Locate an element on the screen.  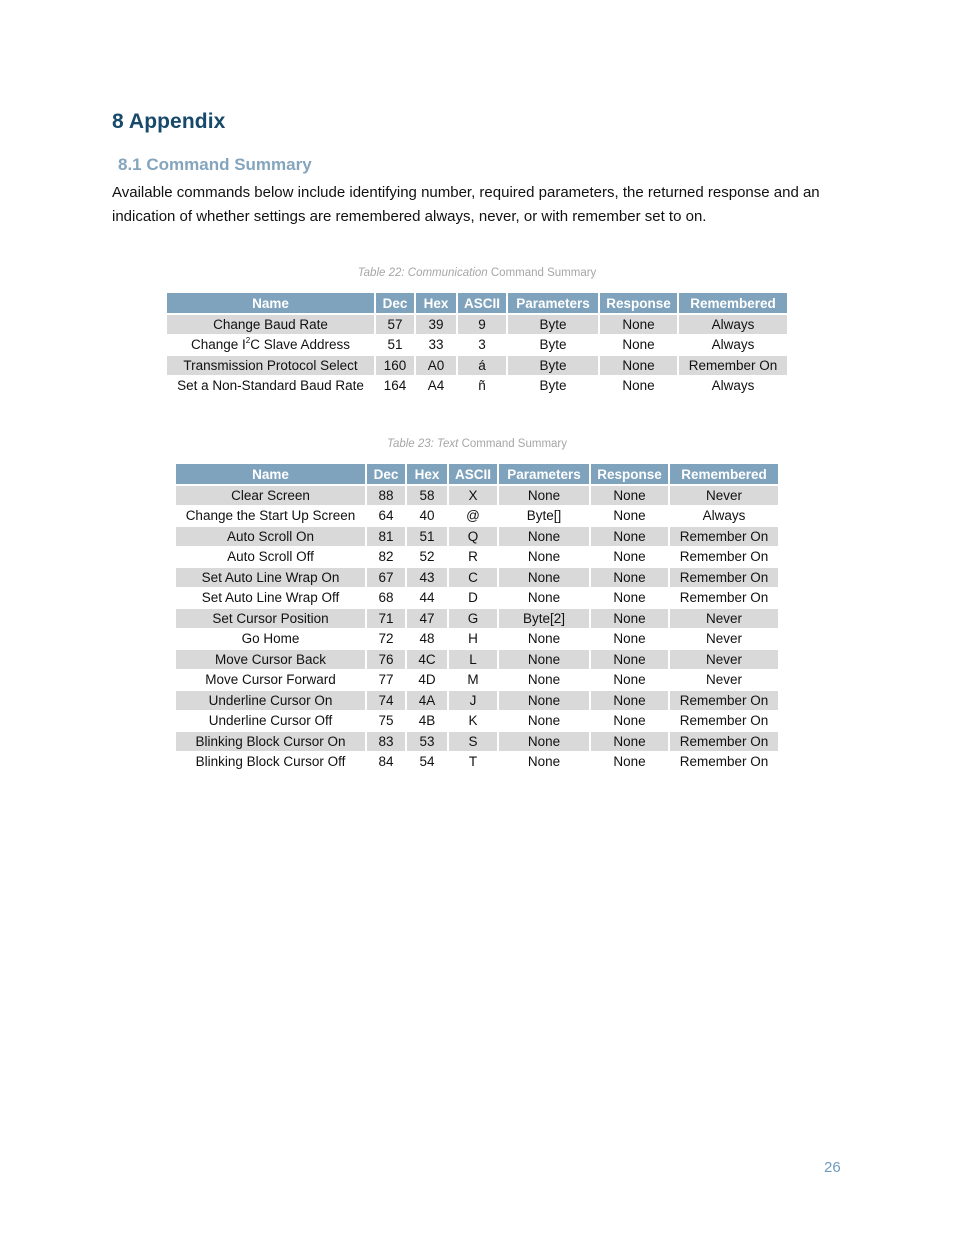
cell-dec: 81 is located at coordinates (386, 537).